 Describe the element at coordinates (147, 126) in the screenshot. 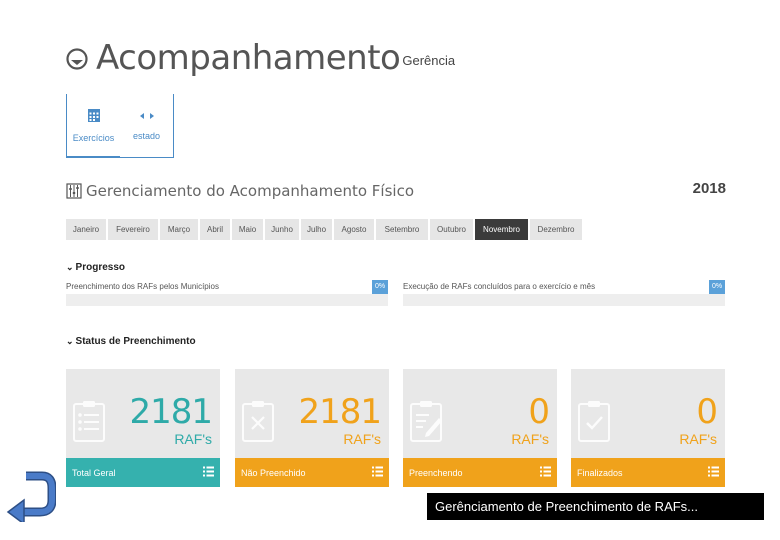

I see `nav-tile-estado: estado` at that location.